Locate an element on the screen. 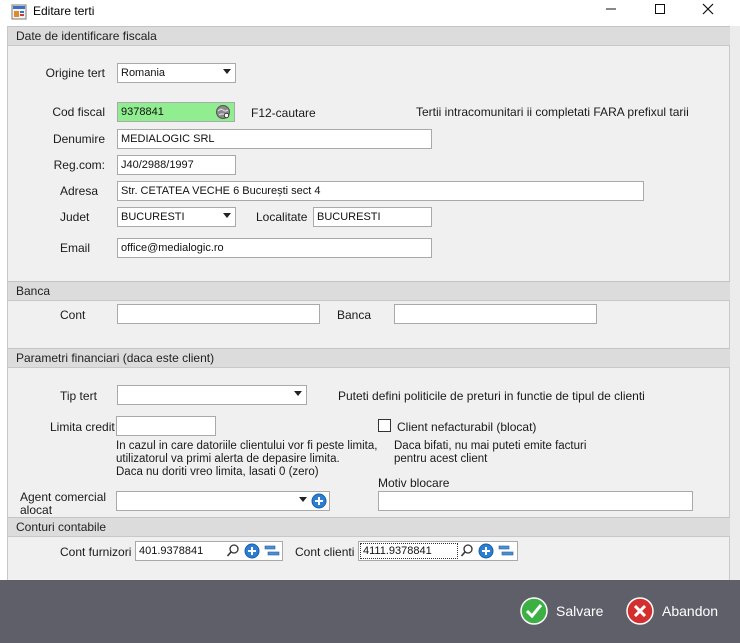 Image resolution: width=740 pixels, height=643 pixels. agent-label-line-1: Agent comercial is located at coordinates (63, 497).